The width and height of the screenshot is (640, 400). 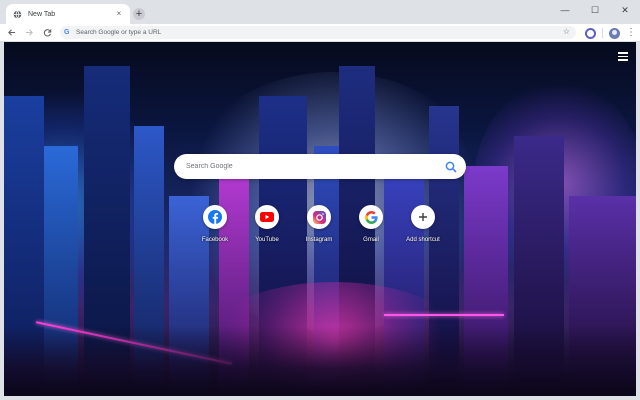 What do you see at coordinates (17, 14) in the screenshot?
I see `globe-icon` at bounding box center [17, 14].